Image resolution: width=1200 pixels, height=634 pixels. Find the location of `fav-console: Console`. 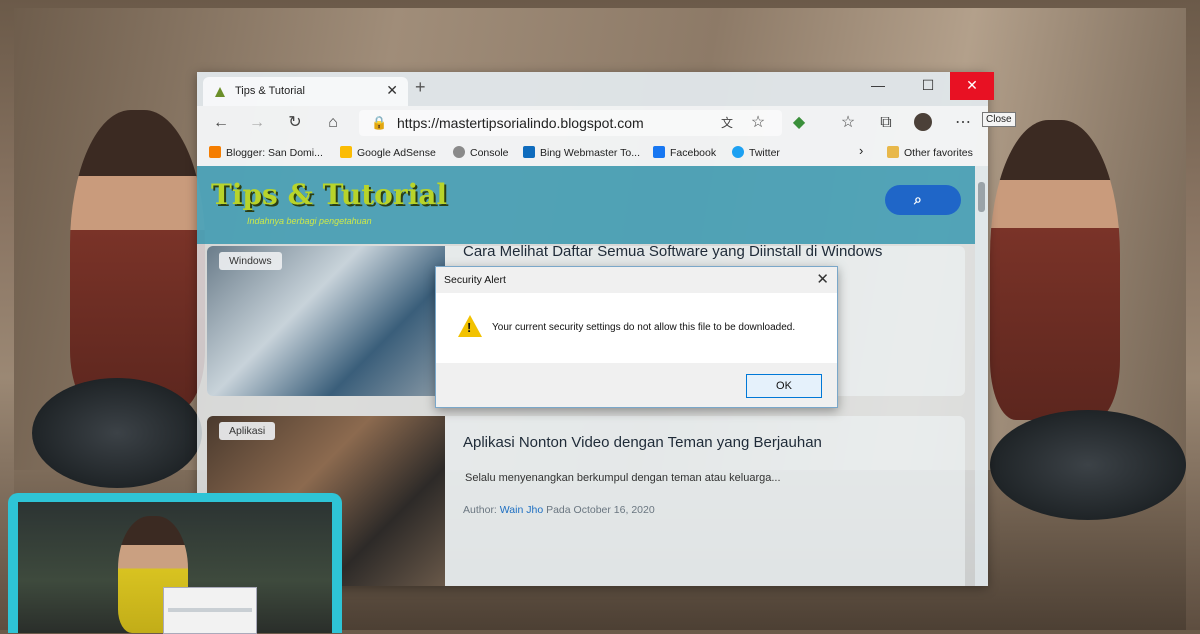

fav-console: Console is located at coordinates (481, 152).